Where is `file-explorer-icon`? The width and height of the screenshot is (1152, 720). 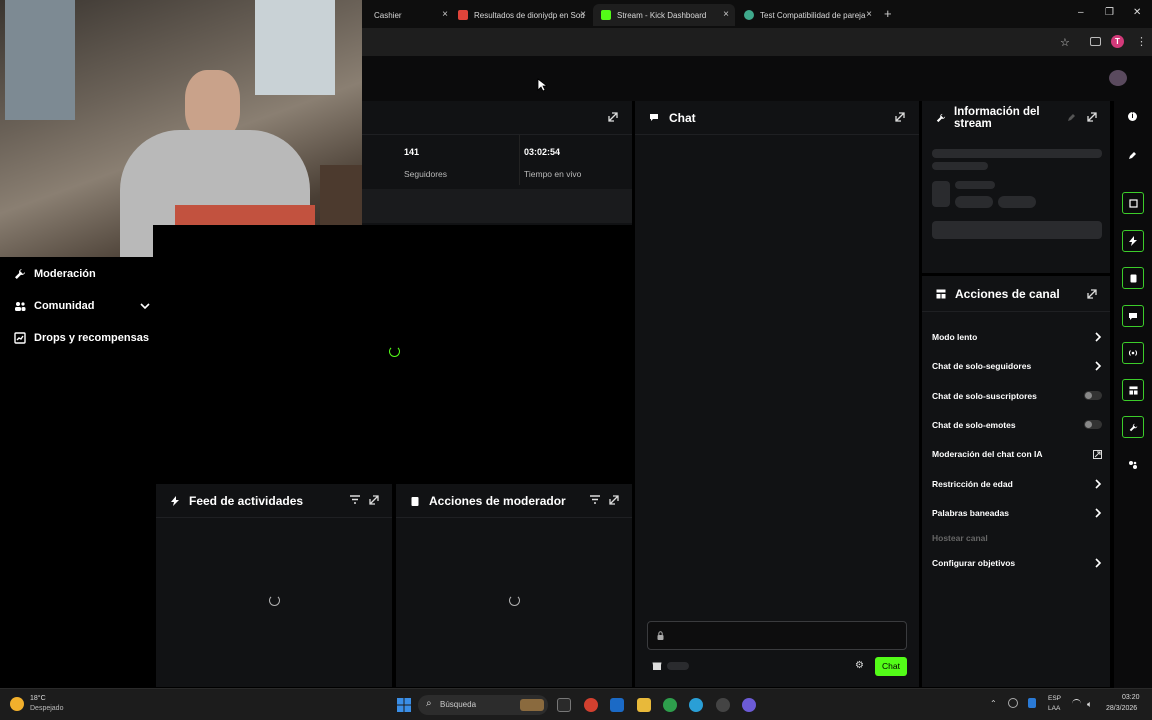 file-explorer-icon is located at coordinates (644, 705).